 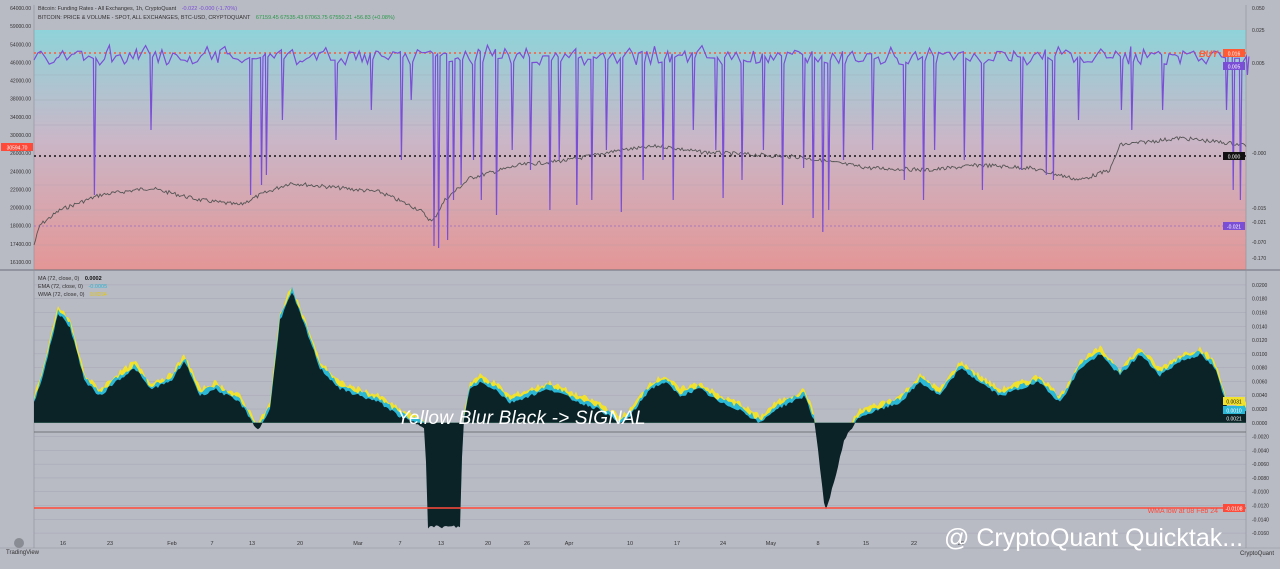 What do you see at coordinates (60, 287) in the screenshot?
I see `ema-legend-label: EMA (72, close, 0)` at bounding box center [60, 287].